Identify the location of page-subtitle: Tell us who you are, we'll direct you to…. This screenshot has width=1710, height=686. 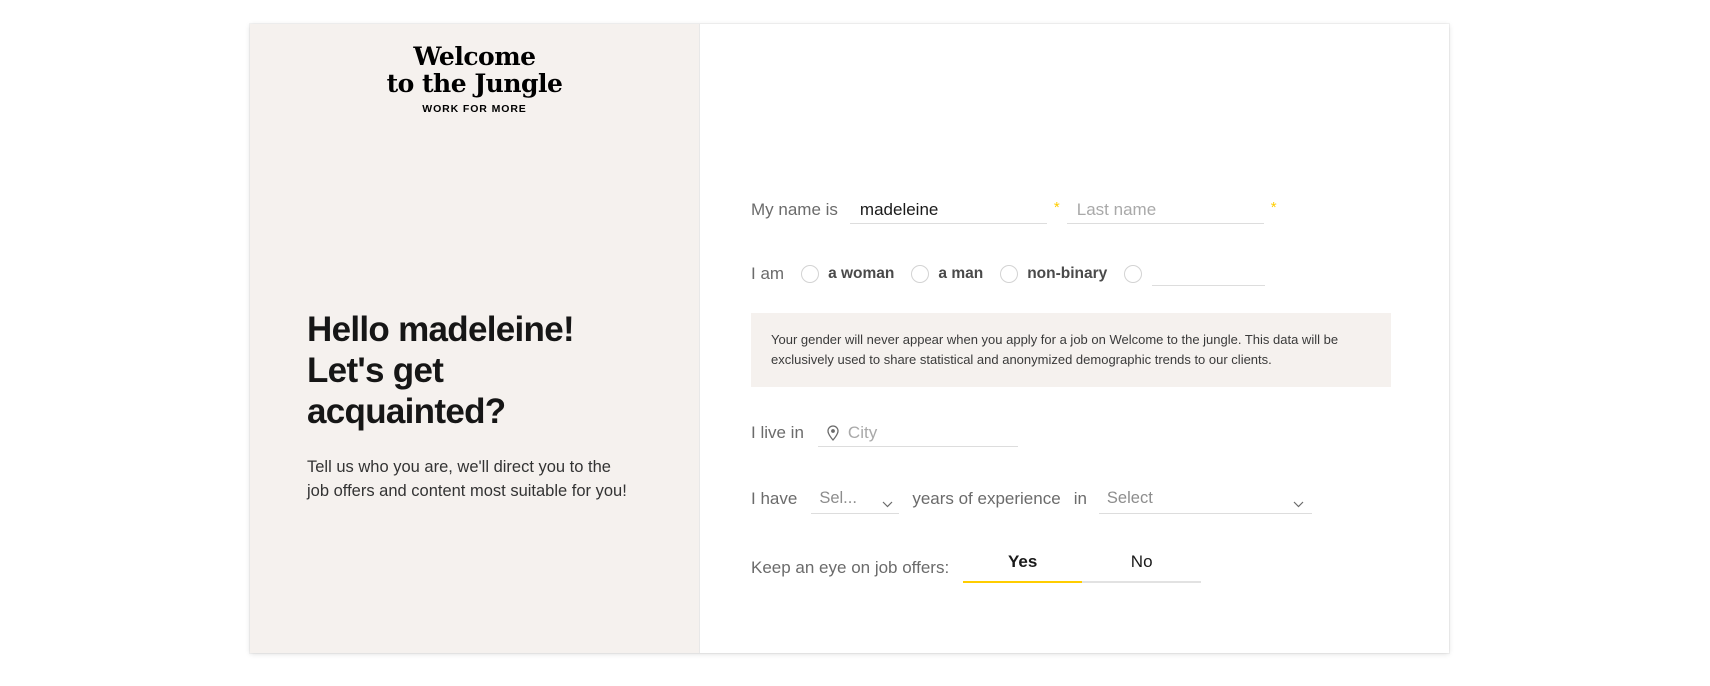
(467, 478).